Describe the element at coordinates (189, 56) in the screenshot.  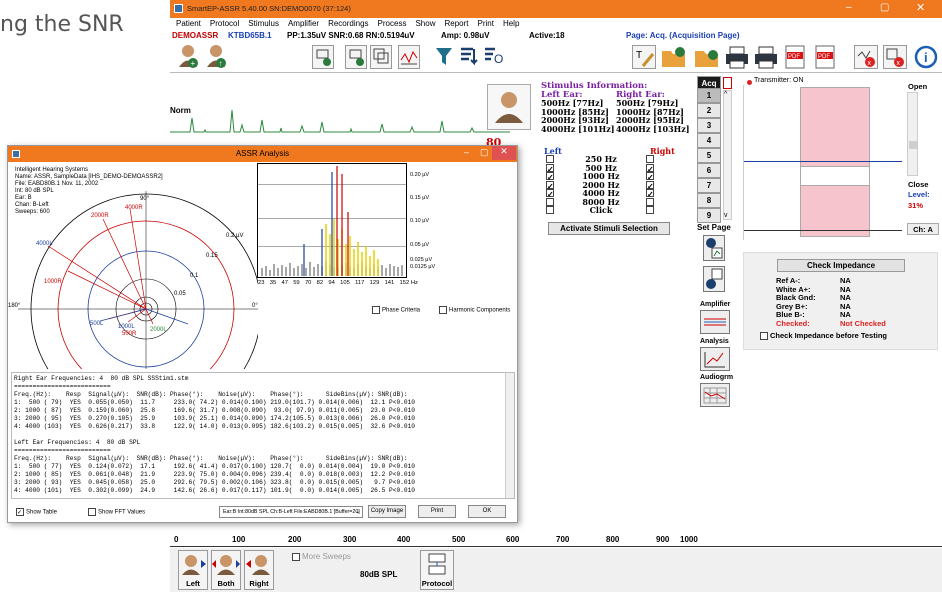
I see `patient-add-icon: +` at that location.